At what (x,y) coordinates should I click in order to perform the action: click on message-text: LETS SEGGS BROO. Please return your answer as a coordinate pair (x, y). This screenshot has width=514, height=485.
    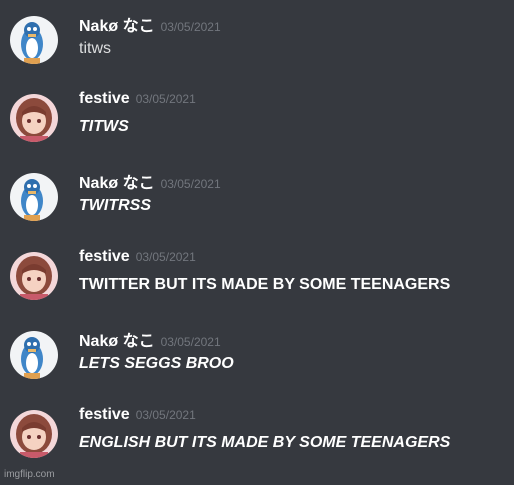
    Looking at the image, I should click on (156, 363).